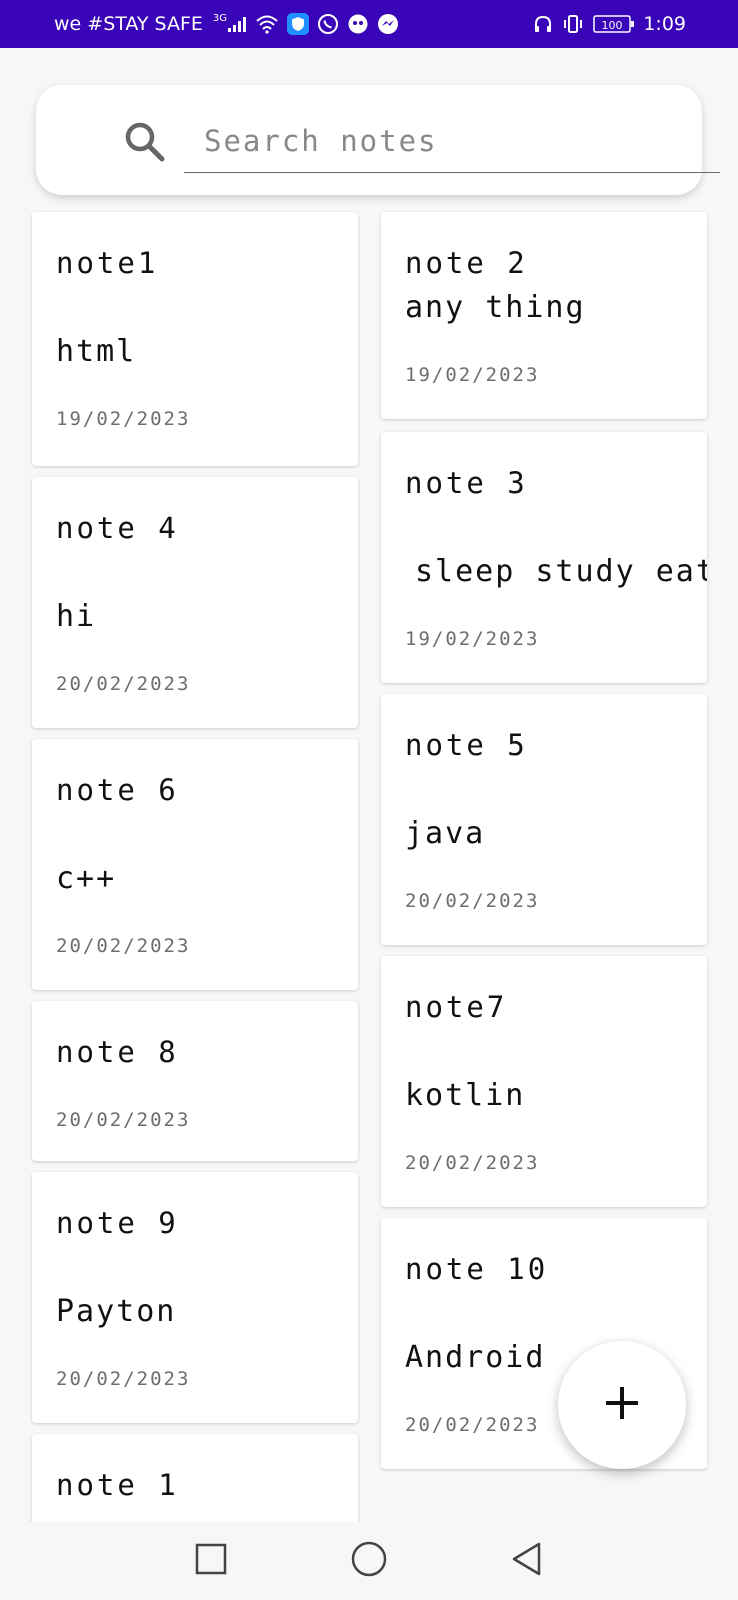 Image resolution: width=738 pixels, height=1600 pixels. What do you see at coordinates (456, 1007) in the screenshot?
I see `note-title: note7` at bounding box center [456, 1007].